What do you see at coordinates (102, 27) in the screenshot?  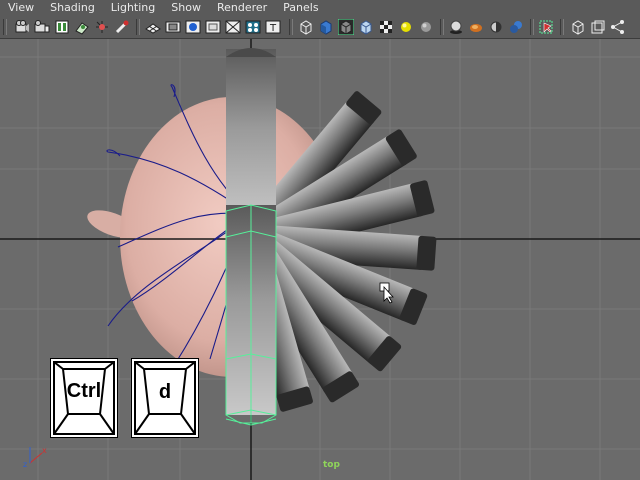 I see `2d-pan-zoom-icon` at bounding box center [102, 27].